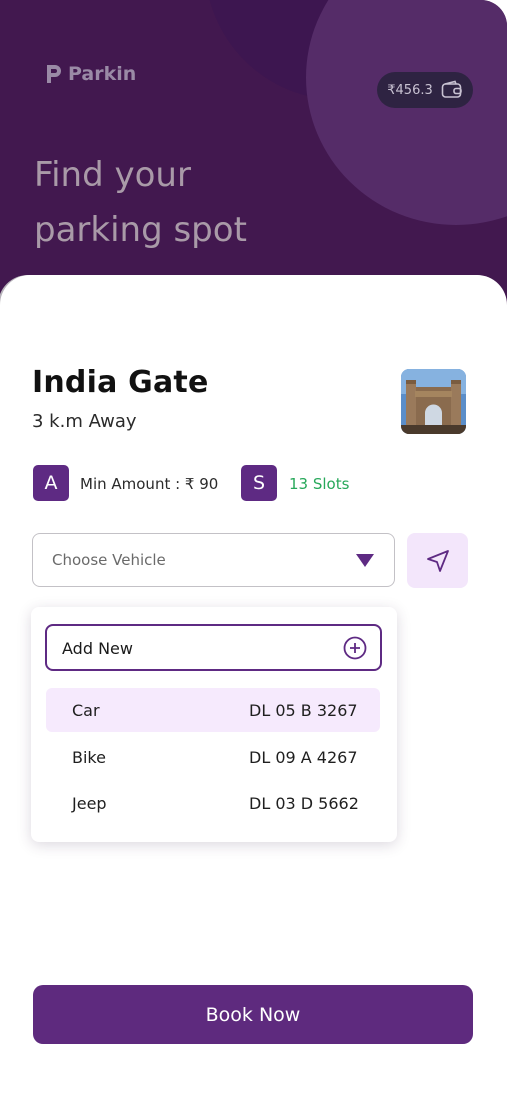 The image size is (507, 1105). I want to click on locate-button, so click(437, 560).